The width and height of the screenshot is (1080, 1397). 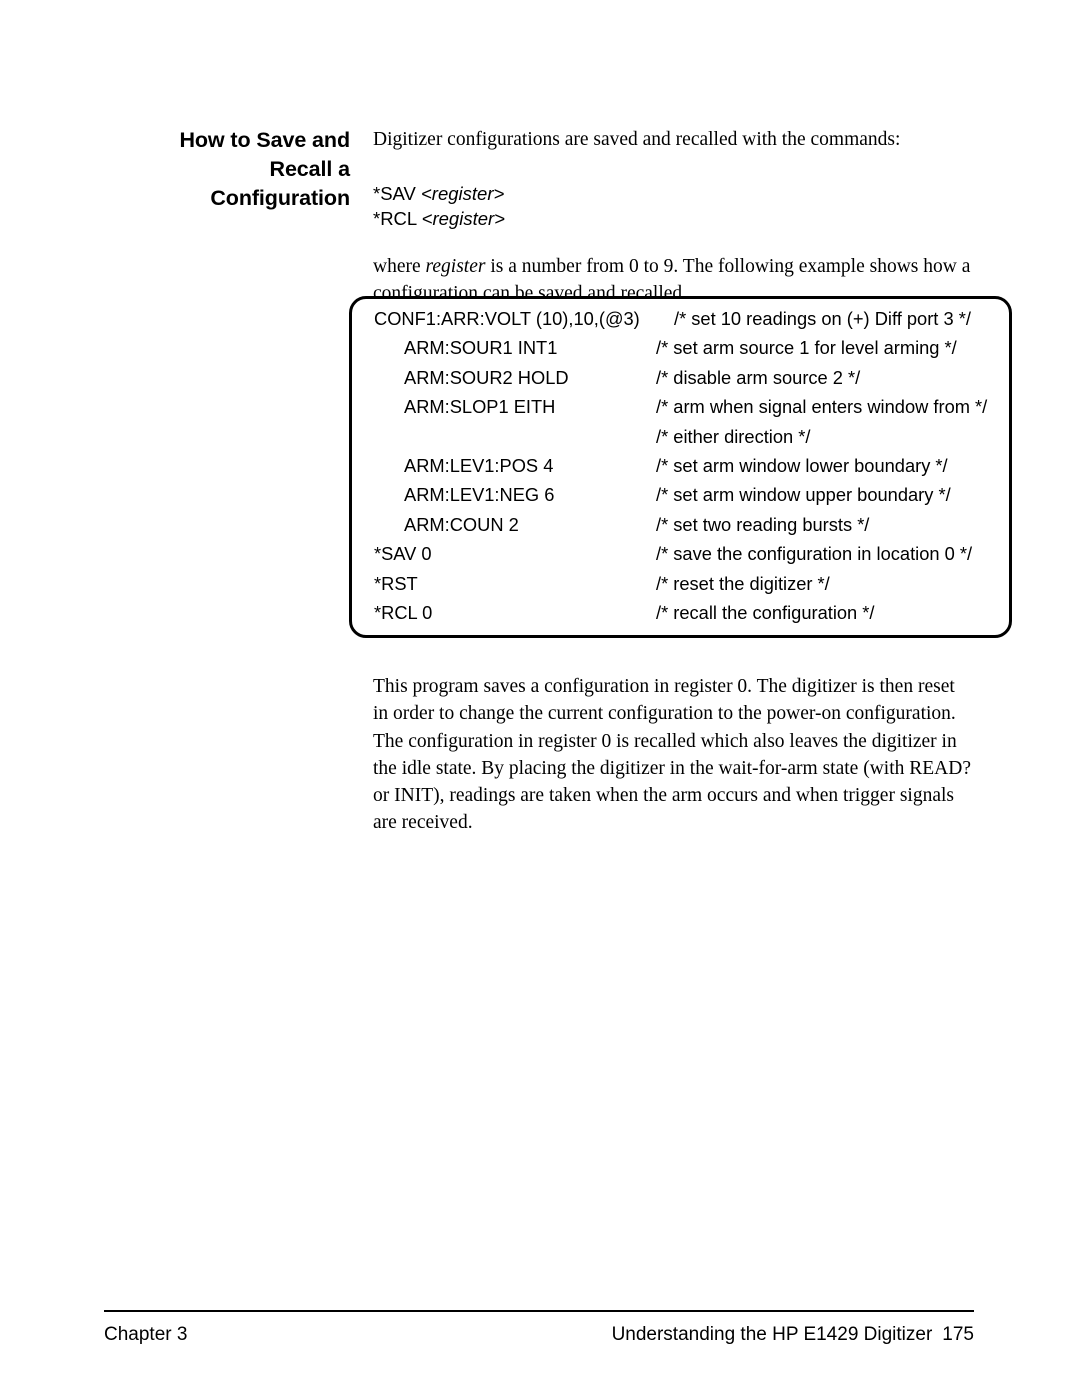 I want to click on code-row: *RCL 0 /* recall the configuration */, so click(x=680, y=616).